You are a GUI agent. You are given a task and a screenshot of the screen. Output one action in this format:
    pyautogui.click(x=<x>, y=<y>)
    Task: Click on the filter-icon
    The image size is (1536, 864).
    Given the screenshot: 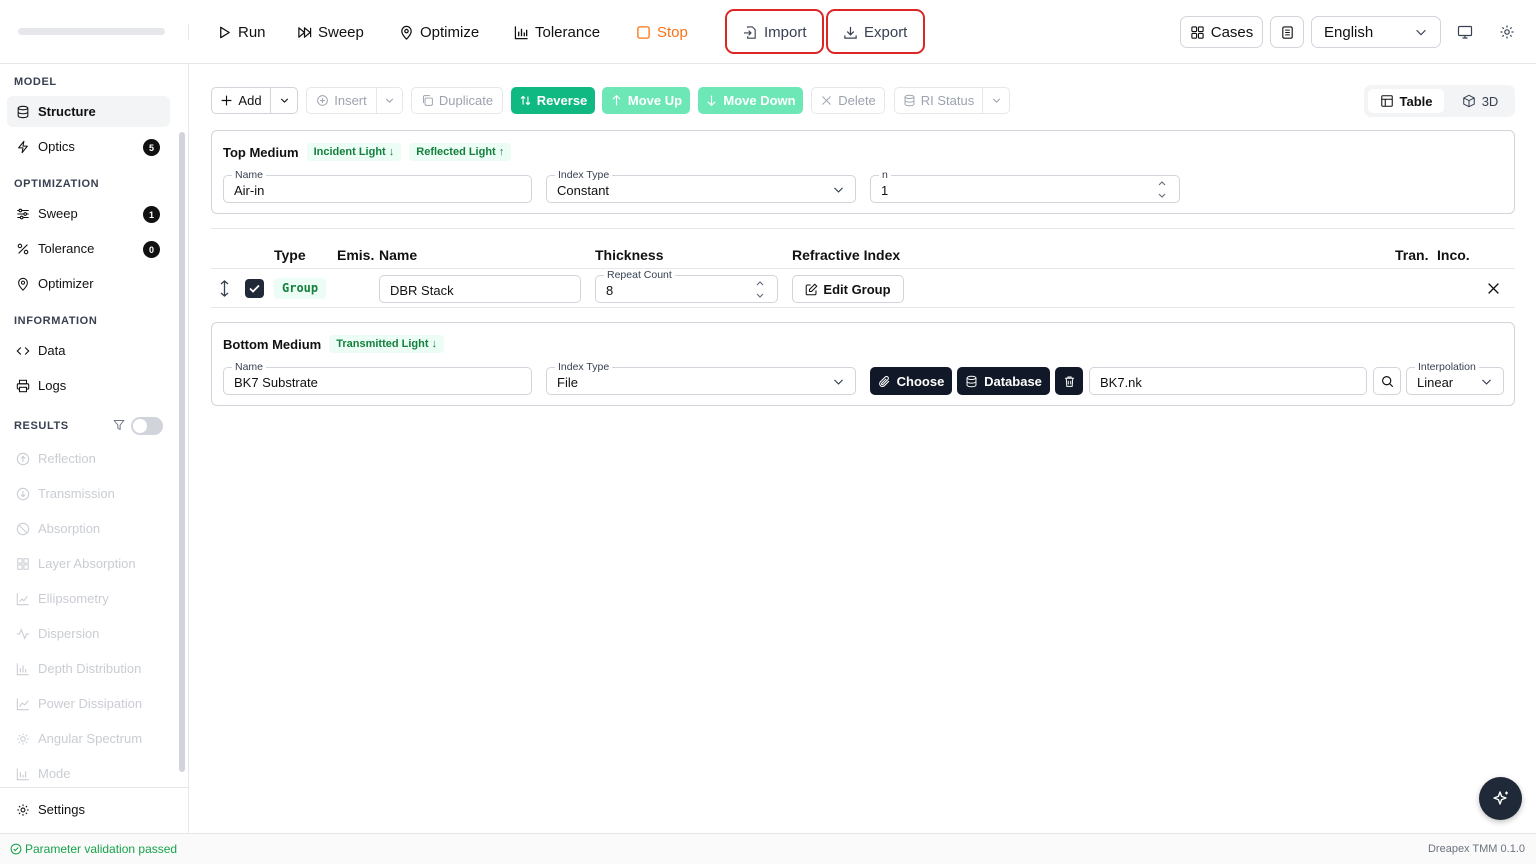 What is the action you would take?
    pyautogui.click(x=119, y=425)
    